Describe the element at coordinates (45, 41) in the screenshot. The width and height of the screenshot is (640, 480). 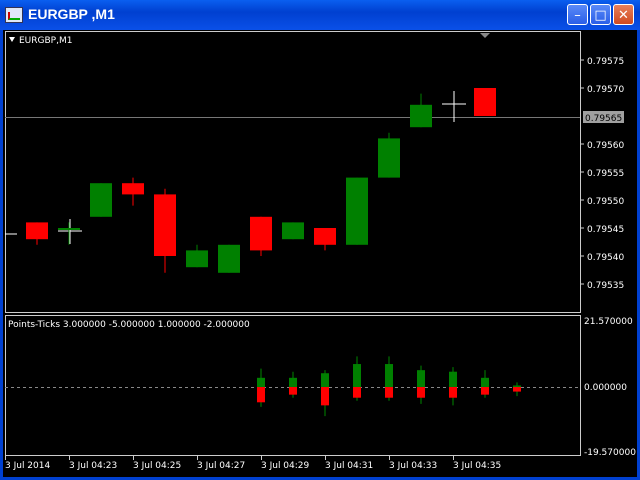
I see `chart-symbol-label: EURGBP,M1` at that location.